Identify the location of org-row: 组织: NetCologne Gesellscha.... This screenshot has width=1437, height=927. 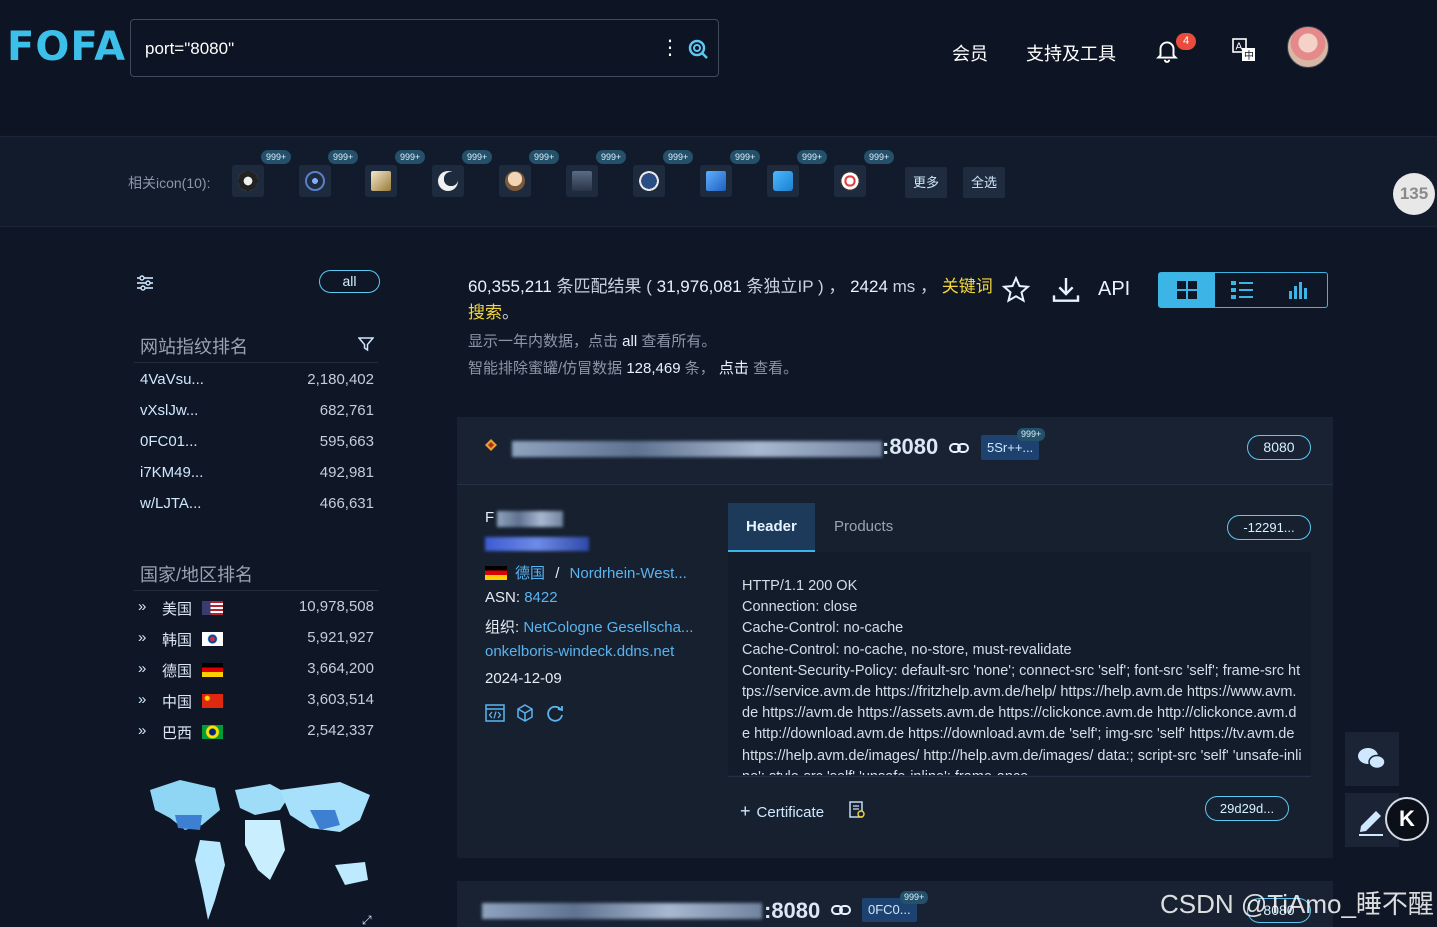
(589, 626).